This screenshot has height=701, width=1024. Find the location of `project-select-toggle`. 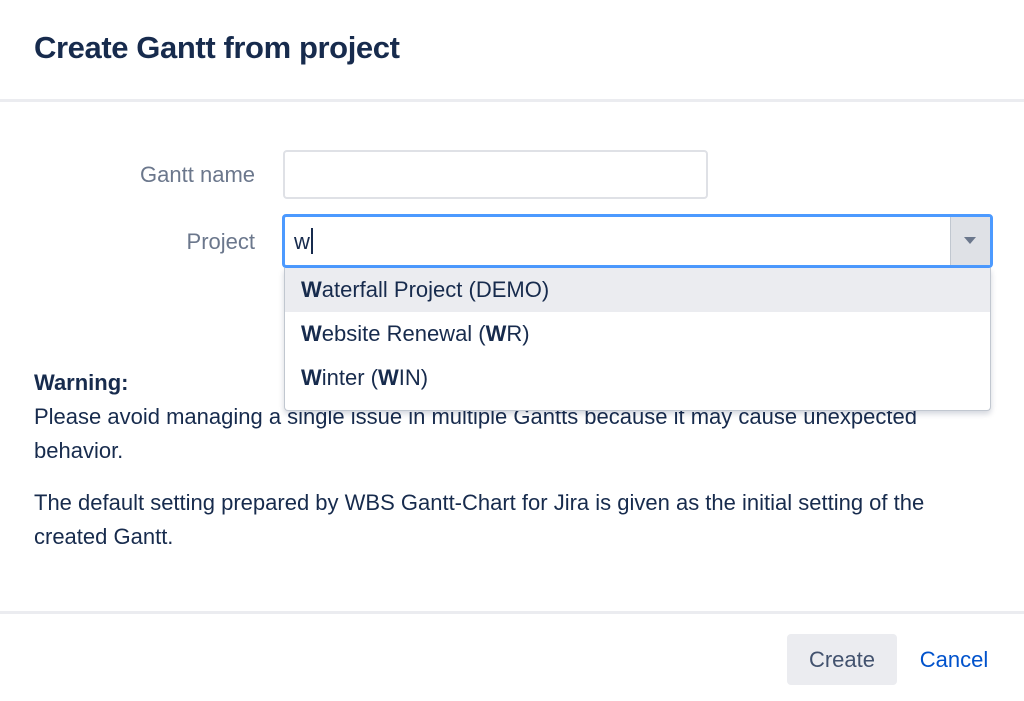

project-select-toggle is located at coordinates (970, 241).